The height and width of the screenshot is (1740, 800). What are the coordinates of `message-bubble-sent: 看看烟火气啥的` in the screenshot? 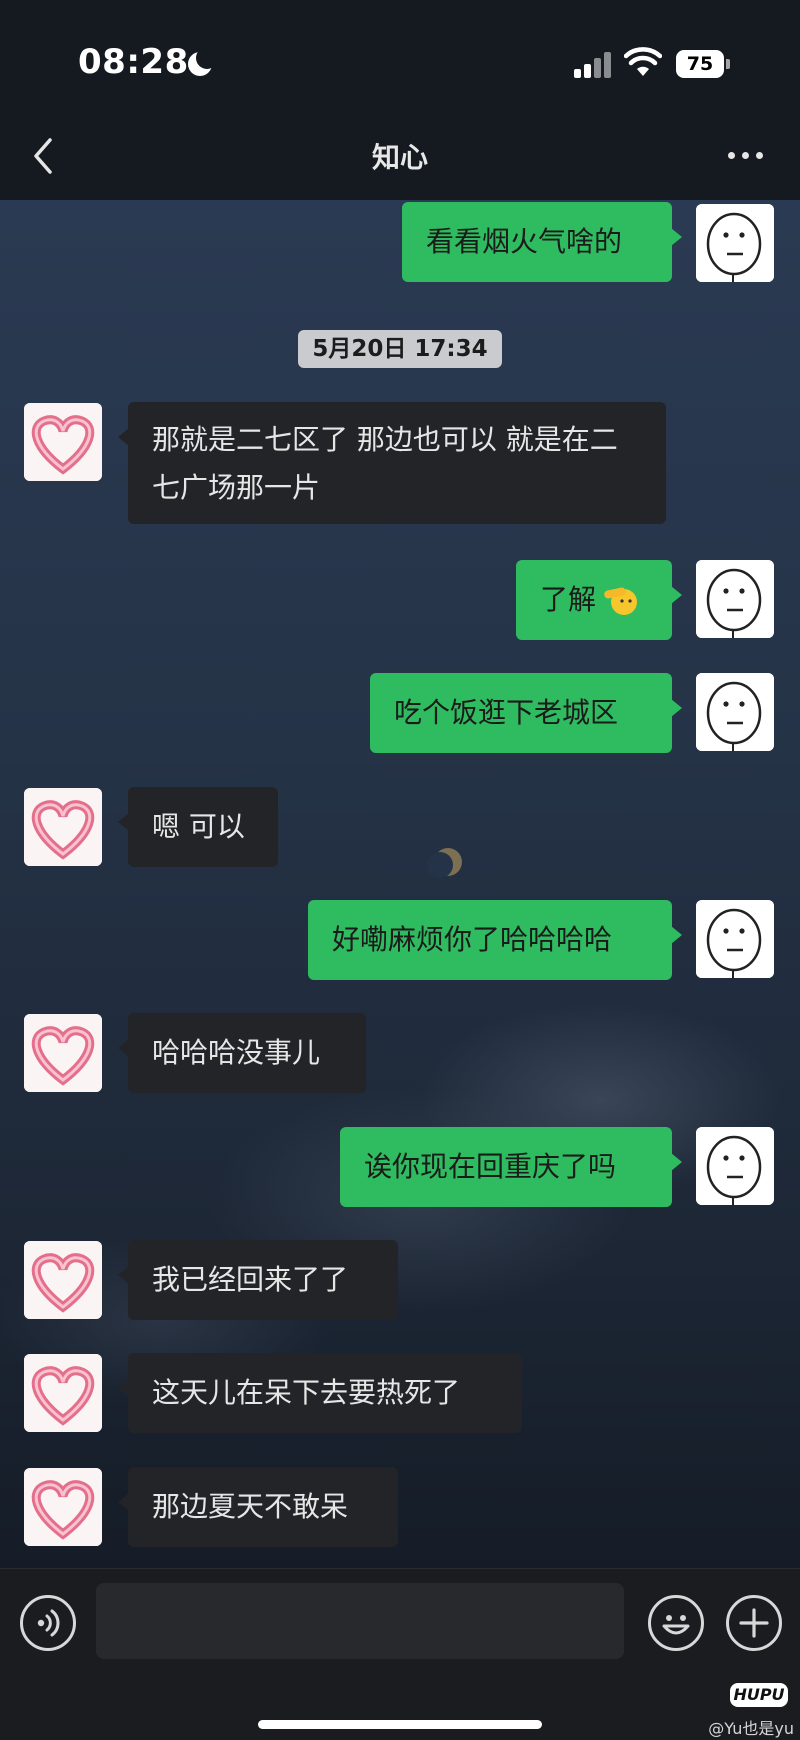 It's located at (542, 242).